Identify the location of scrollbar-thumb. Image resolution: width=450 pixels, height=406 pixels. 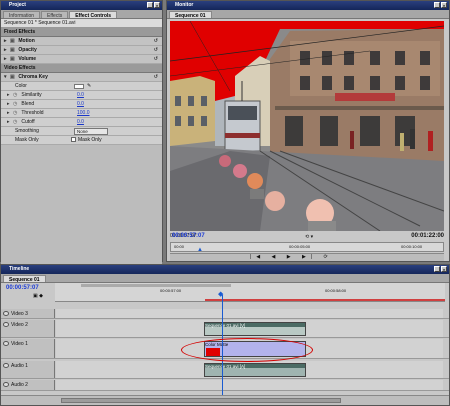
(201, 400).